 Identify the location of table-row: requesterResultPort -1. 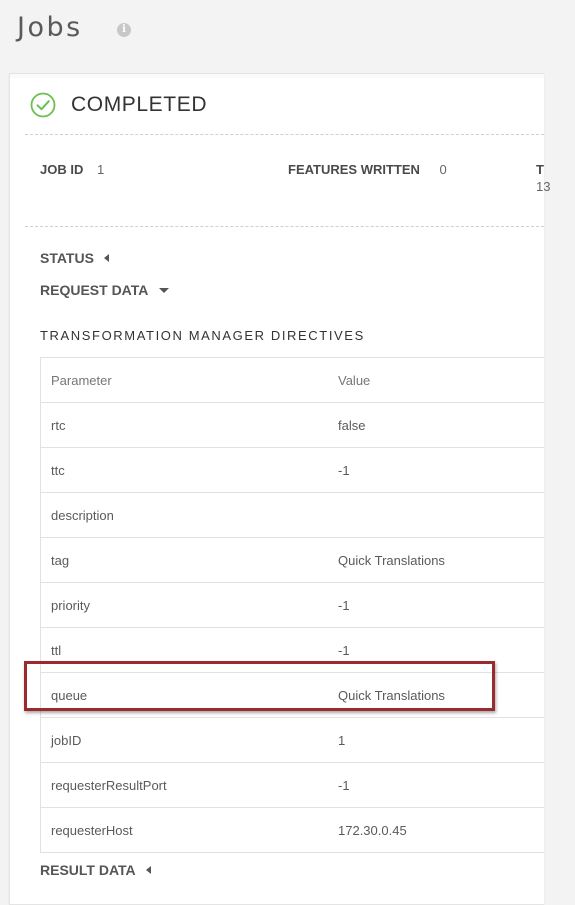
(292, 785).